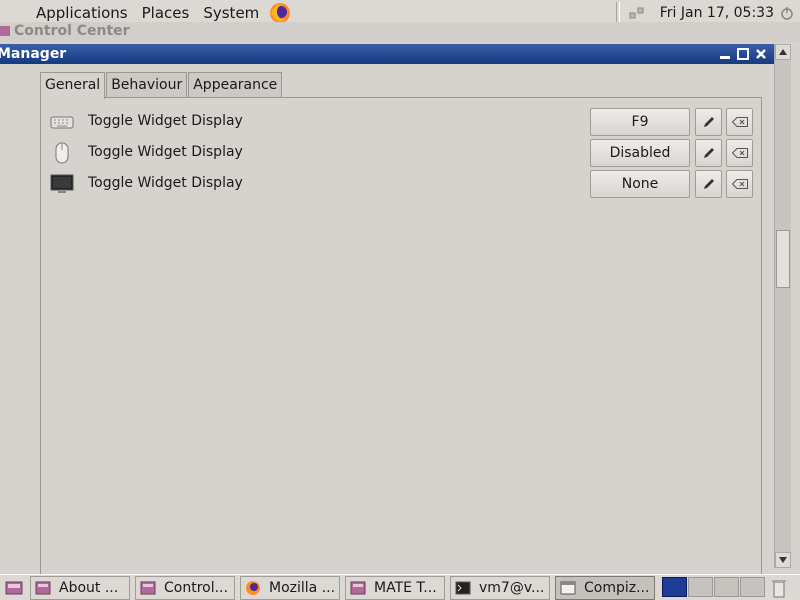 Image resolution: width=800 pixels, height=600 pixels. What do you see at coordinates (617, 13) in the screenshot?
I see `panel-separator` at bounding box center [617, 13].